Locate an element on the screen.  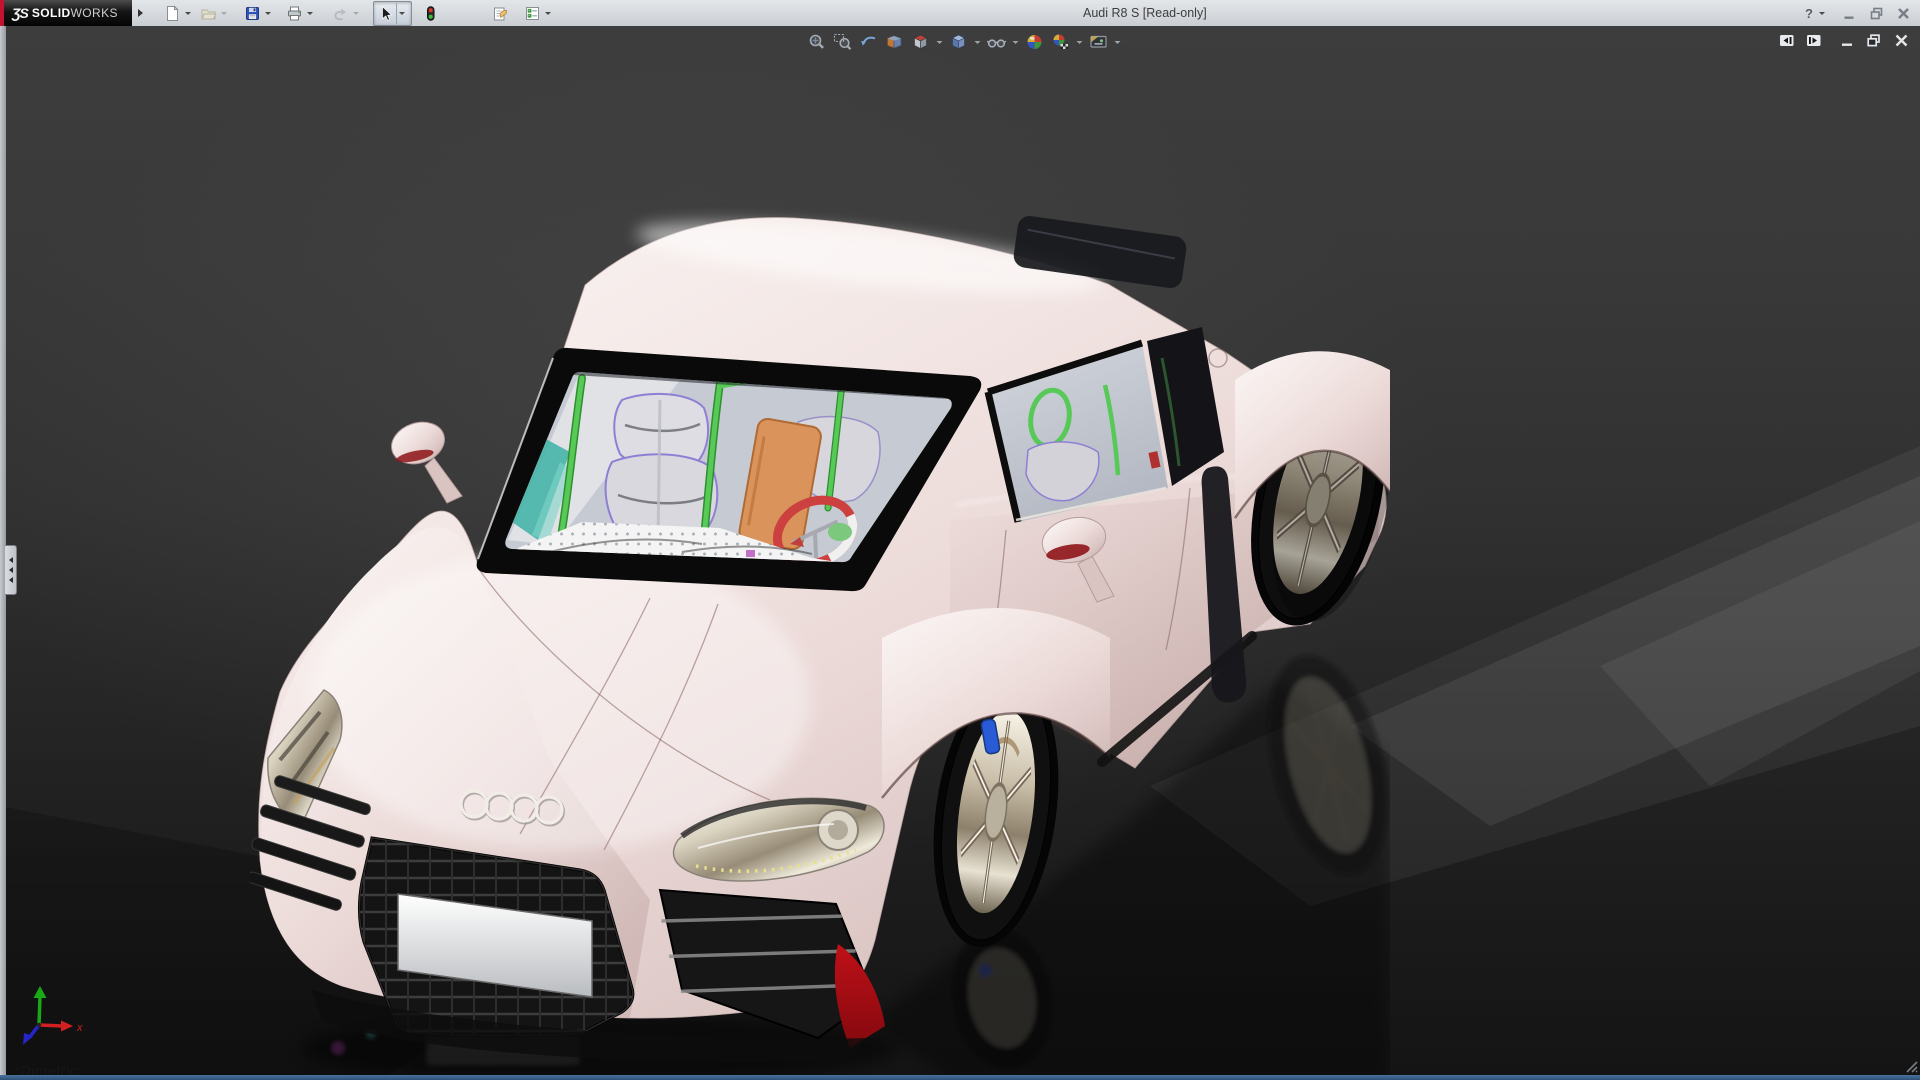
undo-icon is located at coordinates (339, 14).